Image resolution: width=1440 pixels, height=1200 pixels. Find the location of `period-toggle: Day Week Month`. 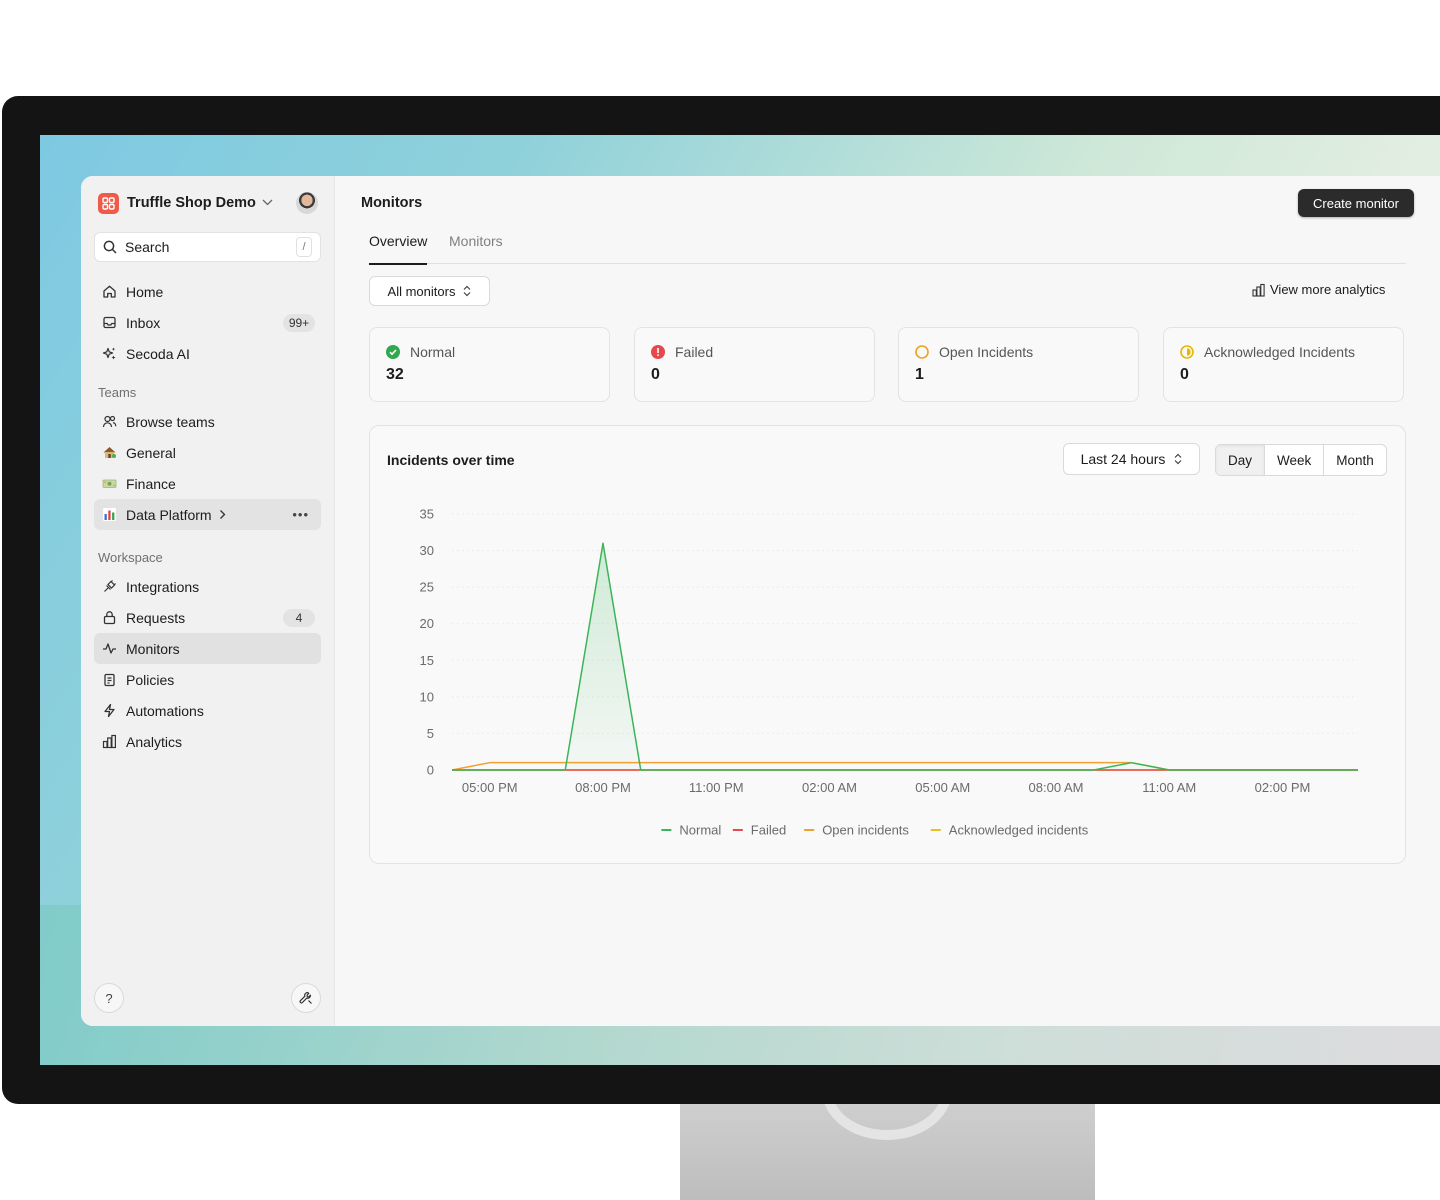

period-toggle: Day Week Month is located at coordinates (1301, 460).